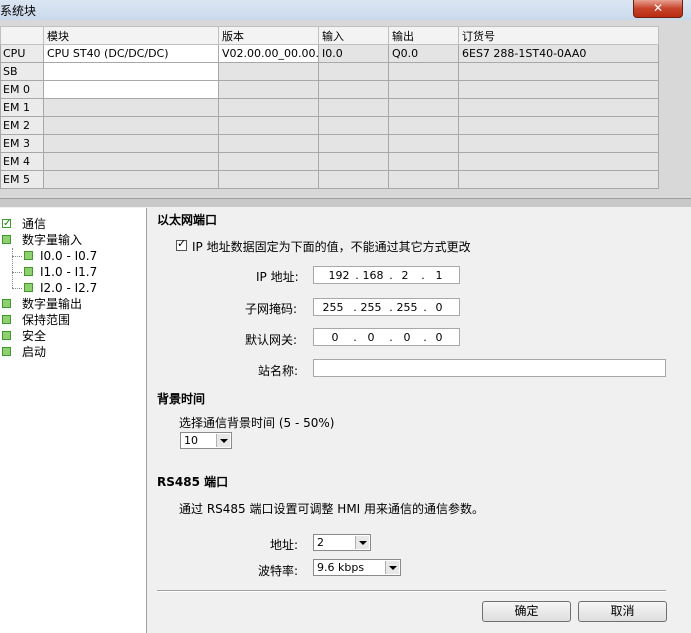 Image resolution: width=691 pixels, height=633 pixels. What do you see at coordinates (622, 611) in the screenshot?
I see `cancel-button: 取消` at bounding box center [622, 611].